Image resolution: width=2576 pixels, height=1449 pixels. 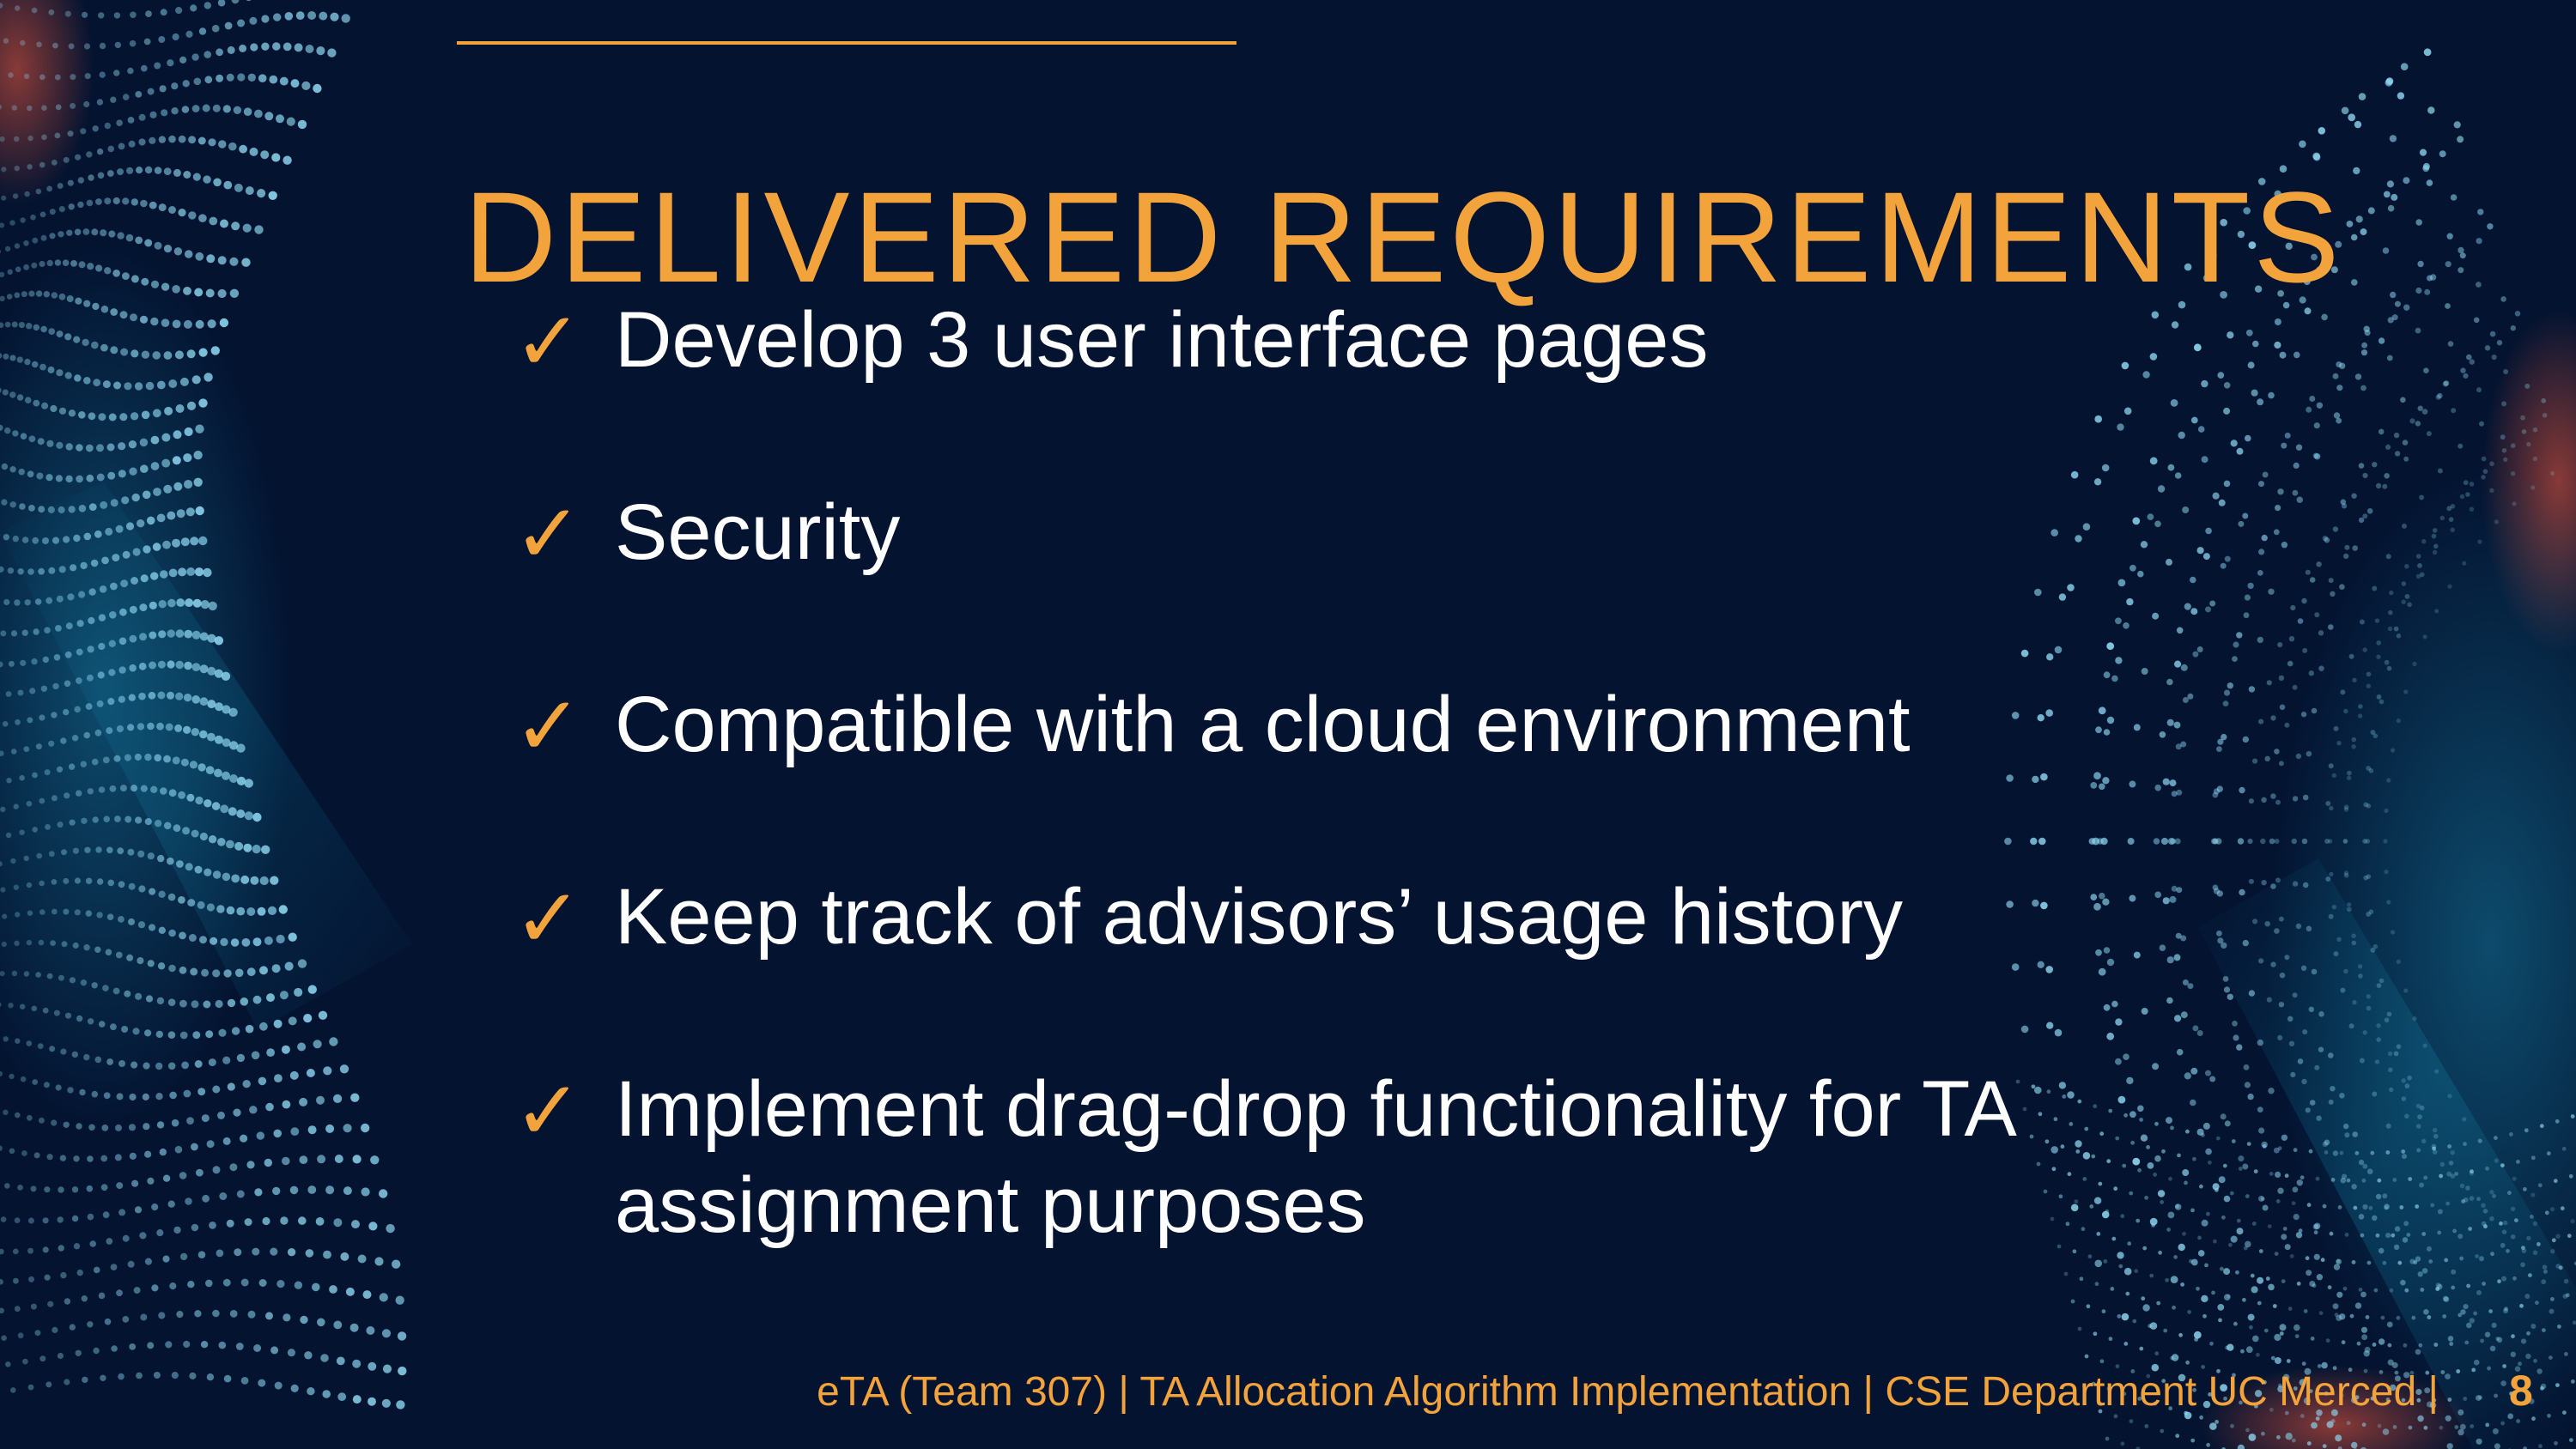 What do you see at coordinates (758, 532) in the screenshot?
I see `list-item-text: Security` at bounding box center [758, 532].